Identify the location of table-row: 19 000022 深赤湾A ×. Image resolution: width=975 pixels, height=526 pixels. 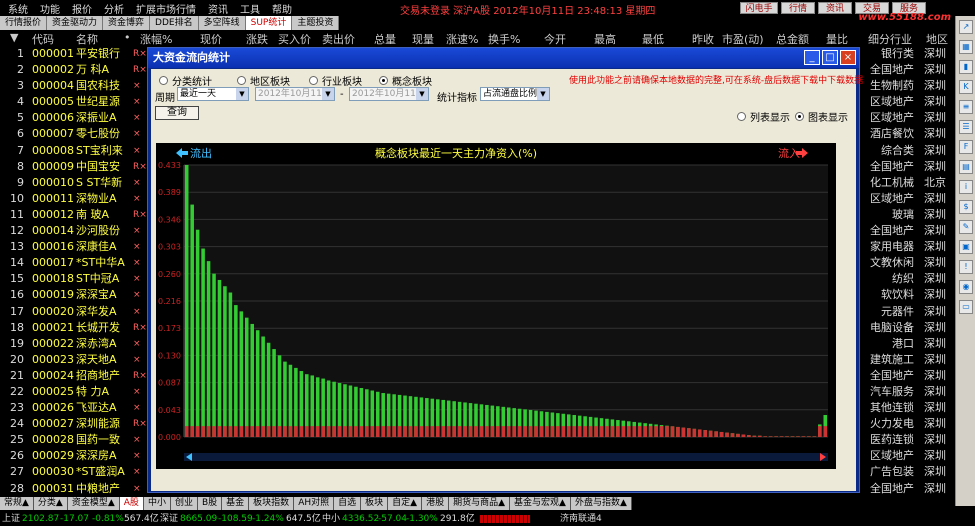
(75, 344).